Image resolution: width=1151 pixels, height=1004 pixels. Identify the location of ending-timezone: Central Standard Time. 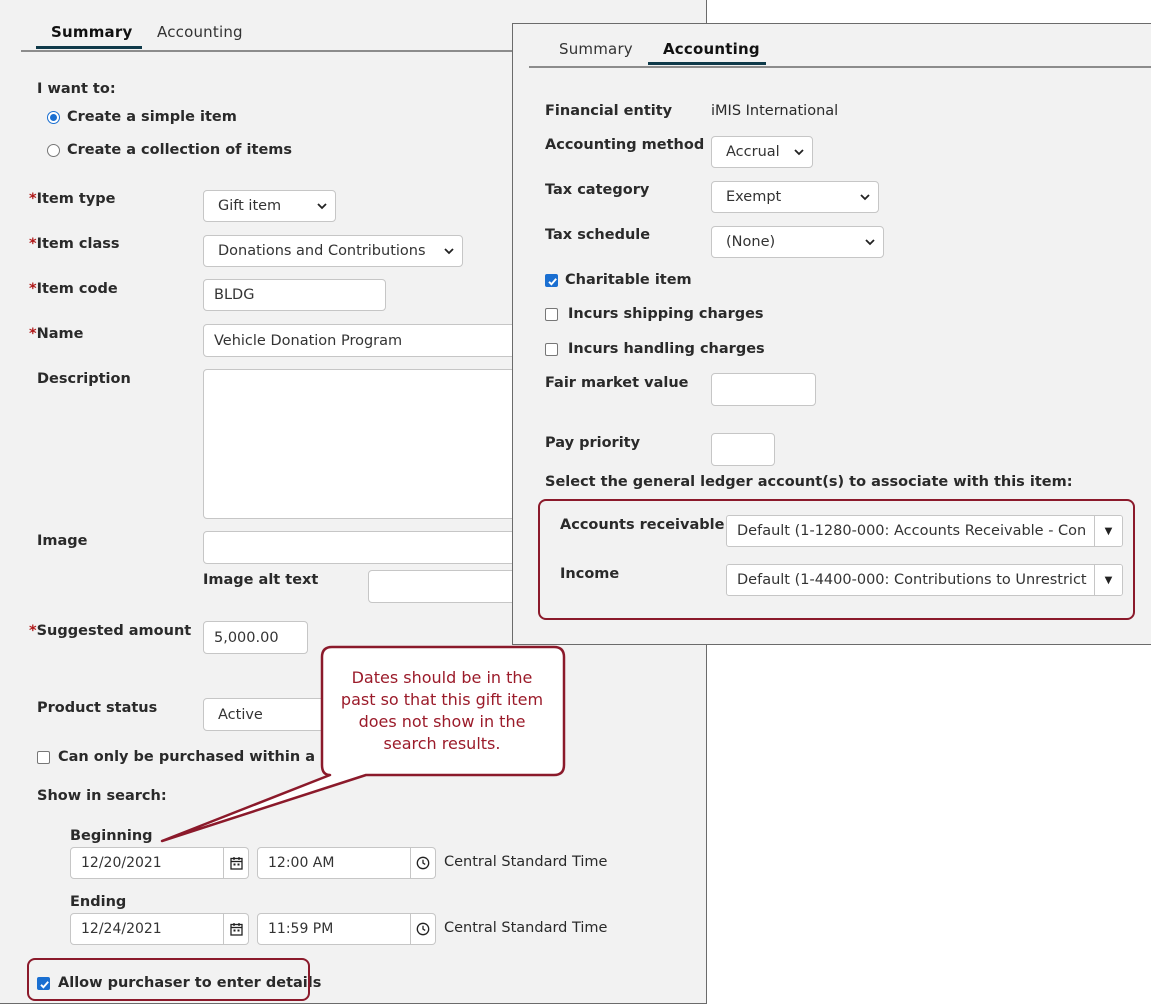
(526, 928).